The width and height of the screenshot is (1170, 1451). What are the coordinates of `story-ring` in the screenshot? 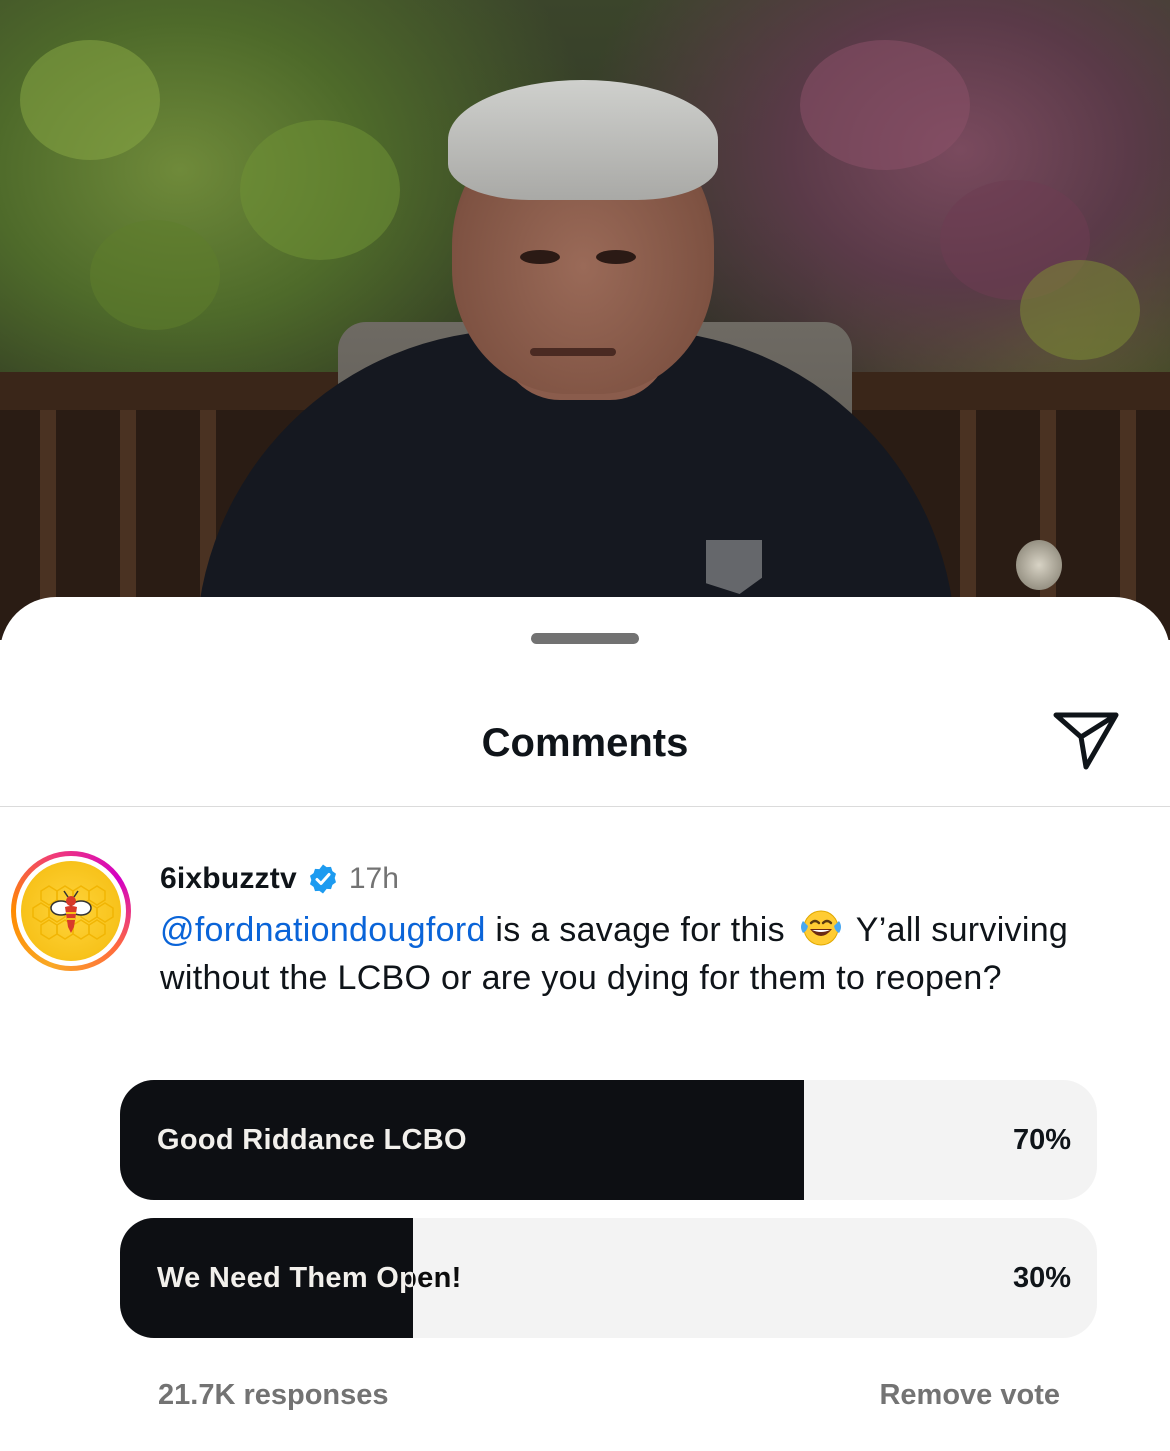 It's located at (71, 911).